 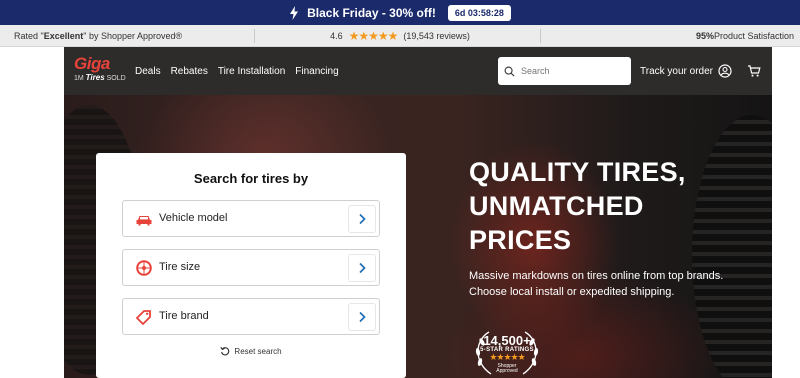 I want to click on search-box, so click(x=564, y=71).